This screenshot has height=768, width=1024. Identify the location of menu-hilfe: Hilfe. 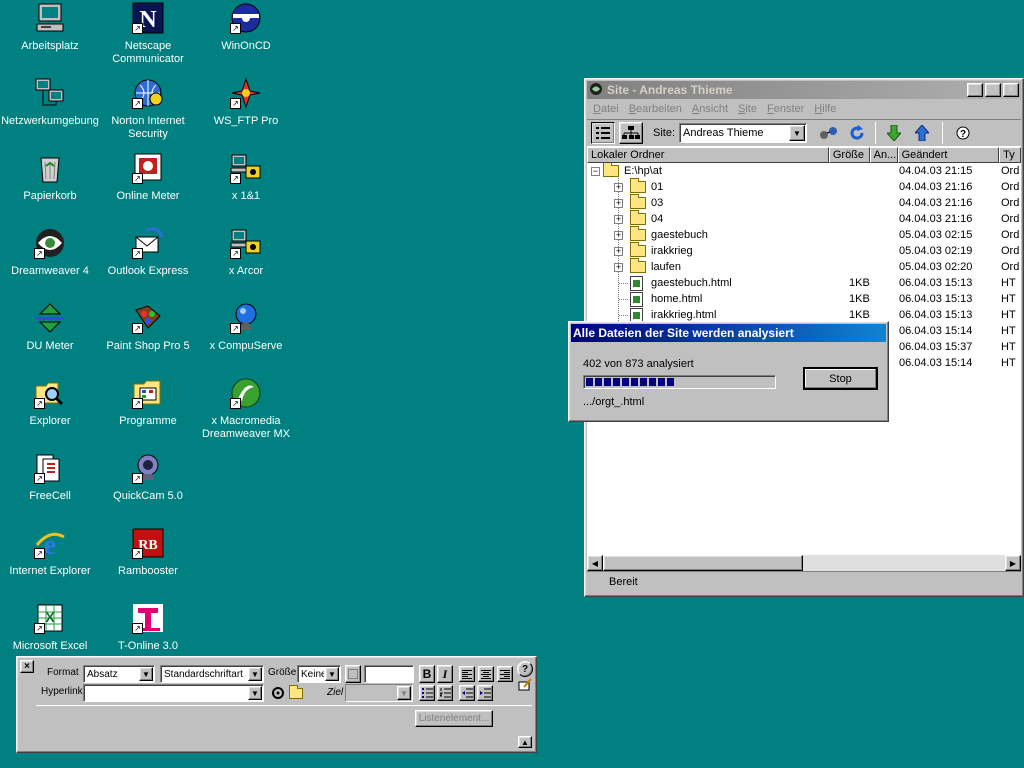
(825, 109).